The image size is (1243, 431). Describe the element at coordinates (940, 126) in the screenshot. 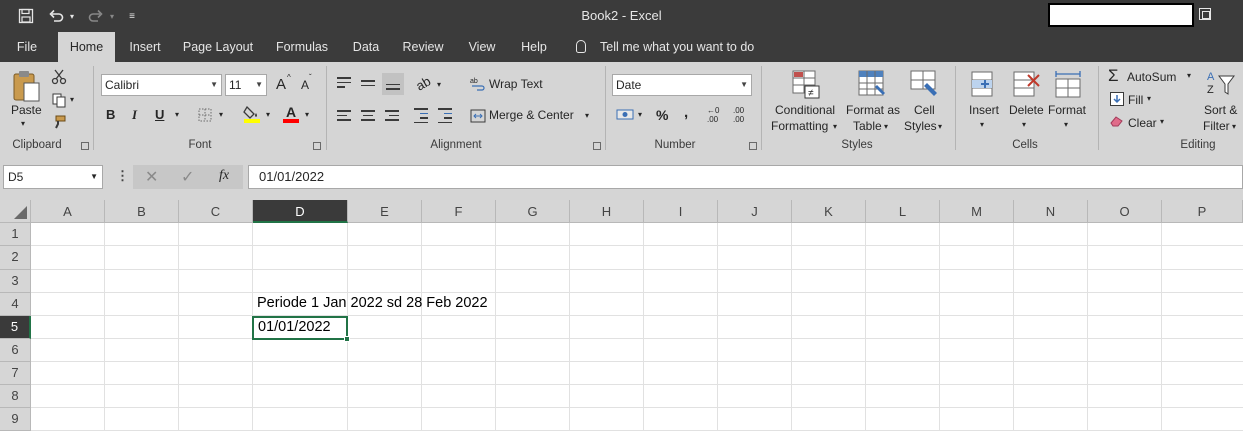

I see `cell-styles-dropdown-icon: ▾` at that location.